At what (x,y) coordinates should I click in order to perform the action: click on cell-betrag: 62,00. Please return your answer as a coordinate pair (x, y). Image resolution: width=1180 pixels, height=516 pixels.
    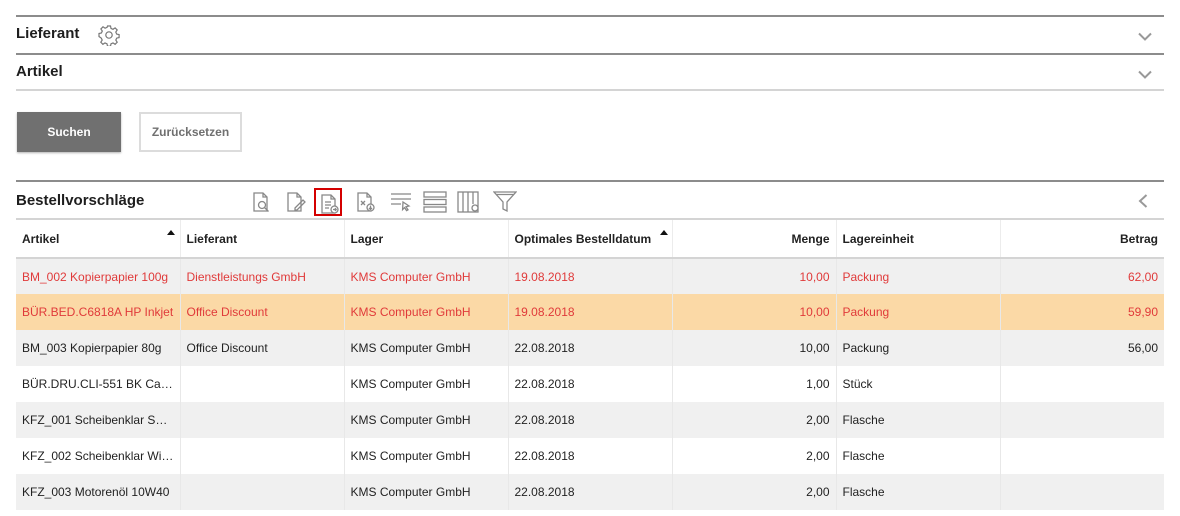
    Looking at the image, I should click on (1081, 276).